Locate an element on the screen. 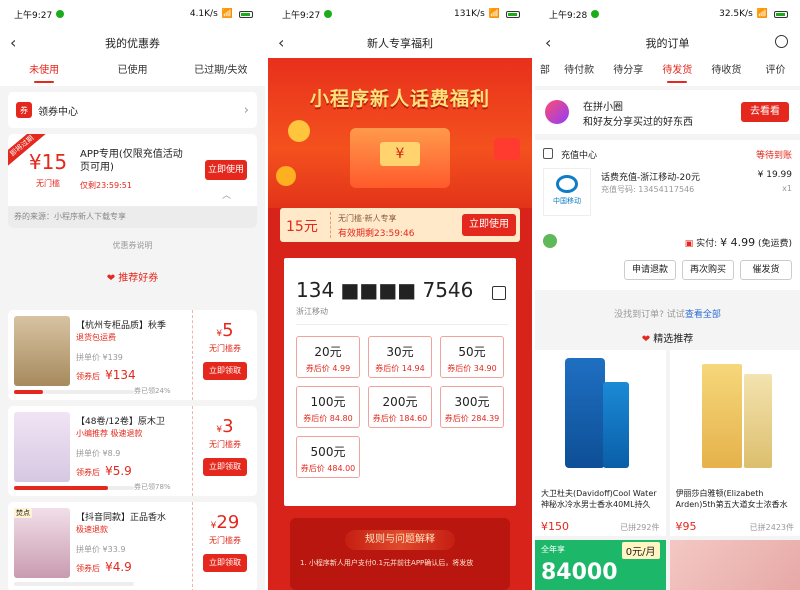 The height and width of the screenshot is (590, 800). goods-orig-price: 拼单价 ¥8.9 is located at coordinates (98, 453).